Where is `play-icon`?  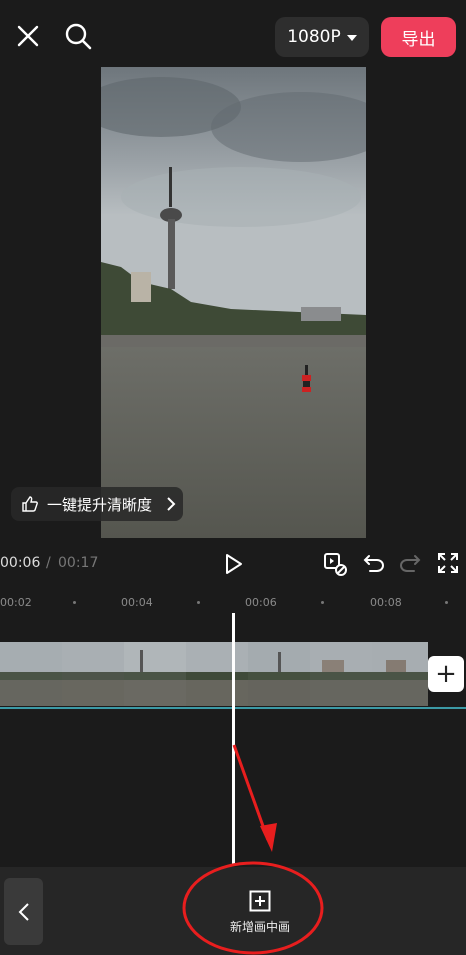
play-icon is located at coordinates (234, 564).